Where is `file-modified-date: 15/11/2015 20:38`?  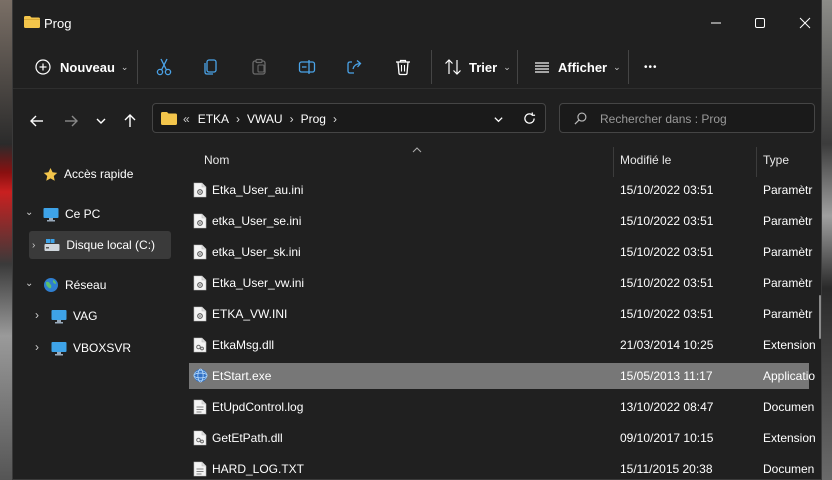 file-modified-date: 15/11/2015 20:38 is located at coordinates (666, 469).